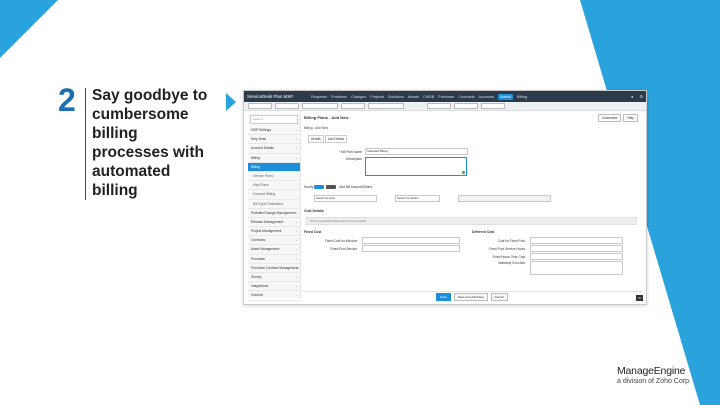 The image size is (720, 405). What do you see at coordinates (265, 249) in the screenshot?
I see `sidebar-item-label: Asset Management` at bounding box center [265, 249].